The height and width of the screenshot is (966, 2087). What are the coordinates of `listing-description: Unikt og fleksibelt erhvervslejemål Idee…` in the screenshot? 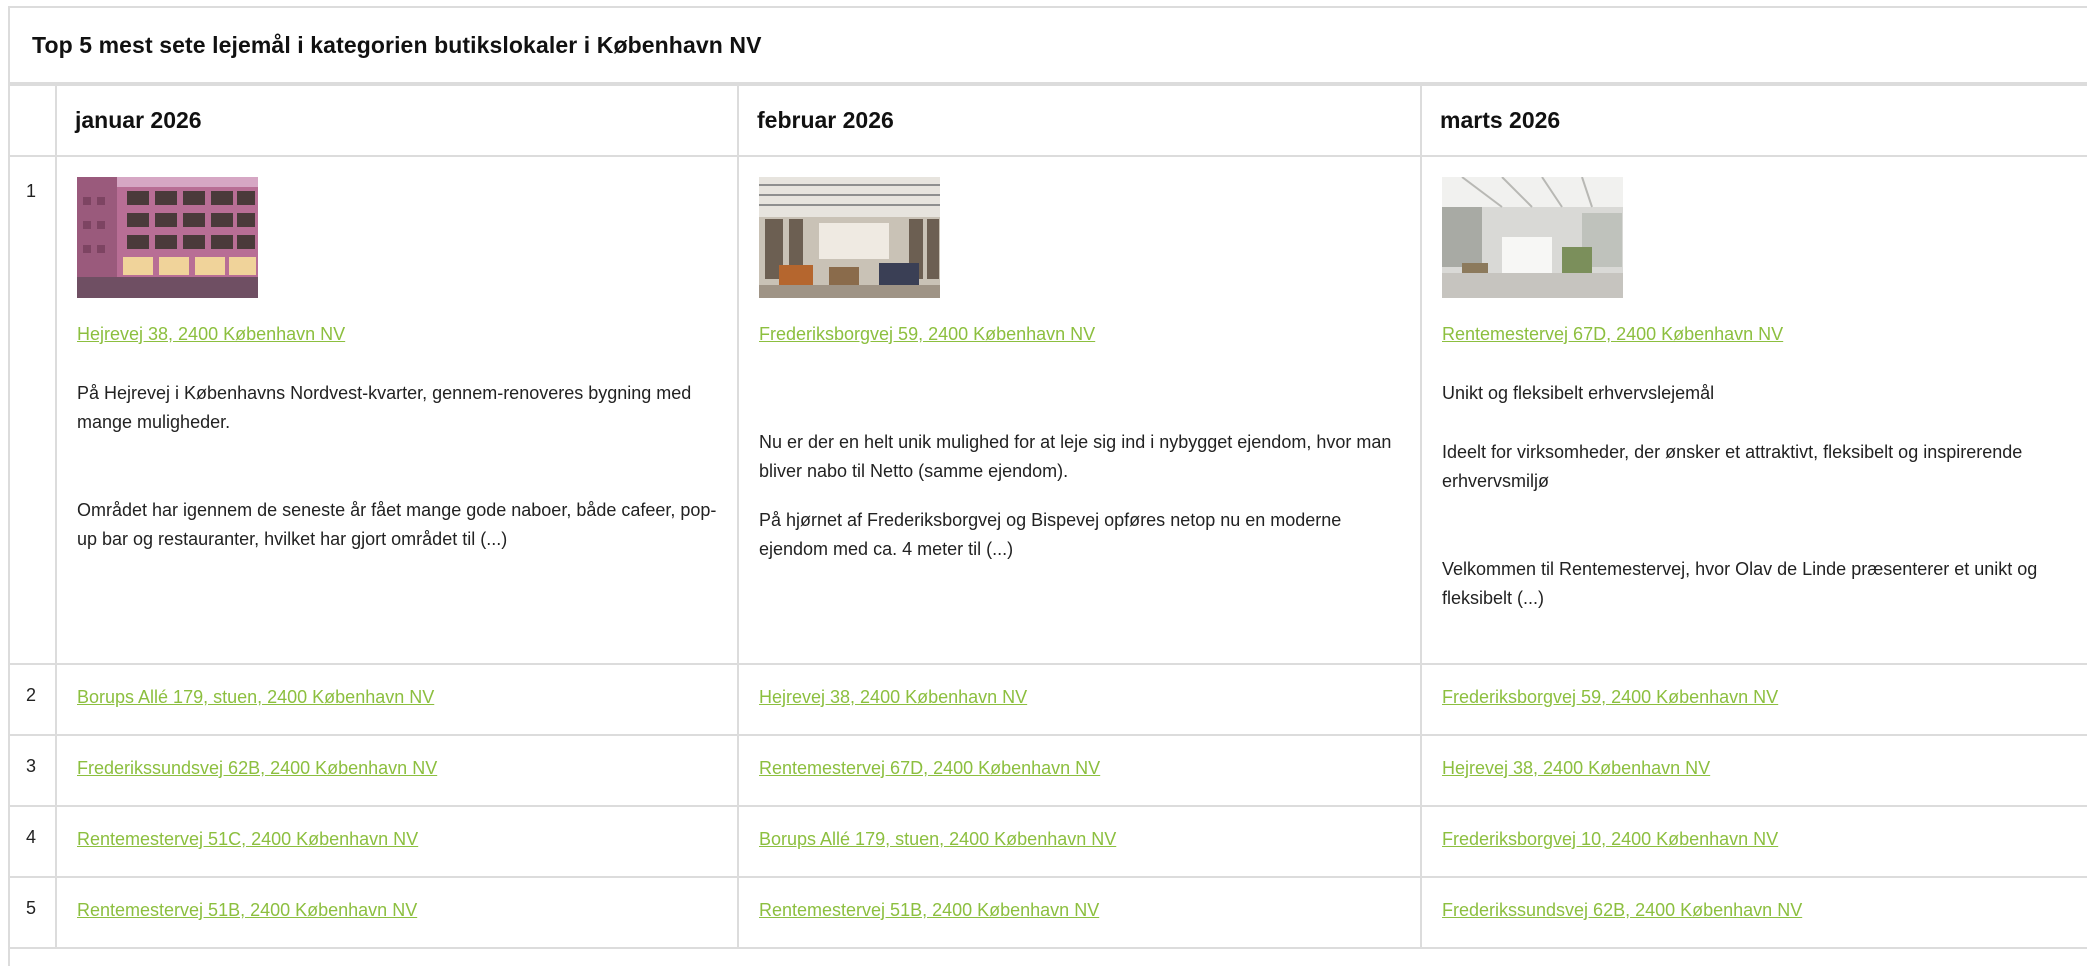 It's located at (1764, 496).